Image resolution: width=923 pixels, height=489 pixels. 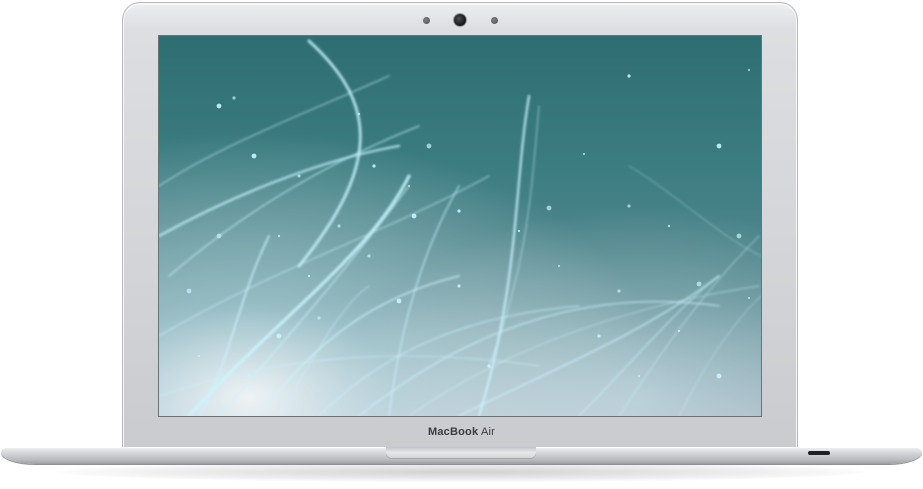 What do you see at coordinates (453, 432) in the screenshot?
I see `brand-name-bold: MacBook` at bounding box center [453, 432].